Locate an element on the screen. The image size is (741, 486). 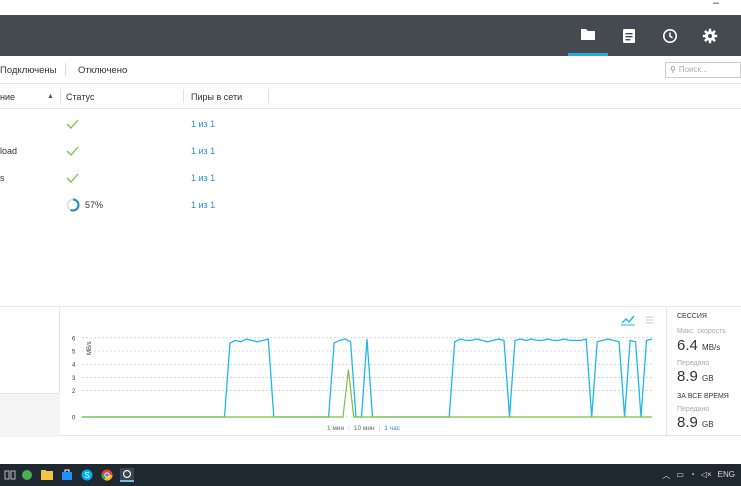
sort-ascending-icon: ▲ is located at coordinates (50, 96).